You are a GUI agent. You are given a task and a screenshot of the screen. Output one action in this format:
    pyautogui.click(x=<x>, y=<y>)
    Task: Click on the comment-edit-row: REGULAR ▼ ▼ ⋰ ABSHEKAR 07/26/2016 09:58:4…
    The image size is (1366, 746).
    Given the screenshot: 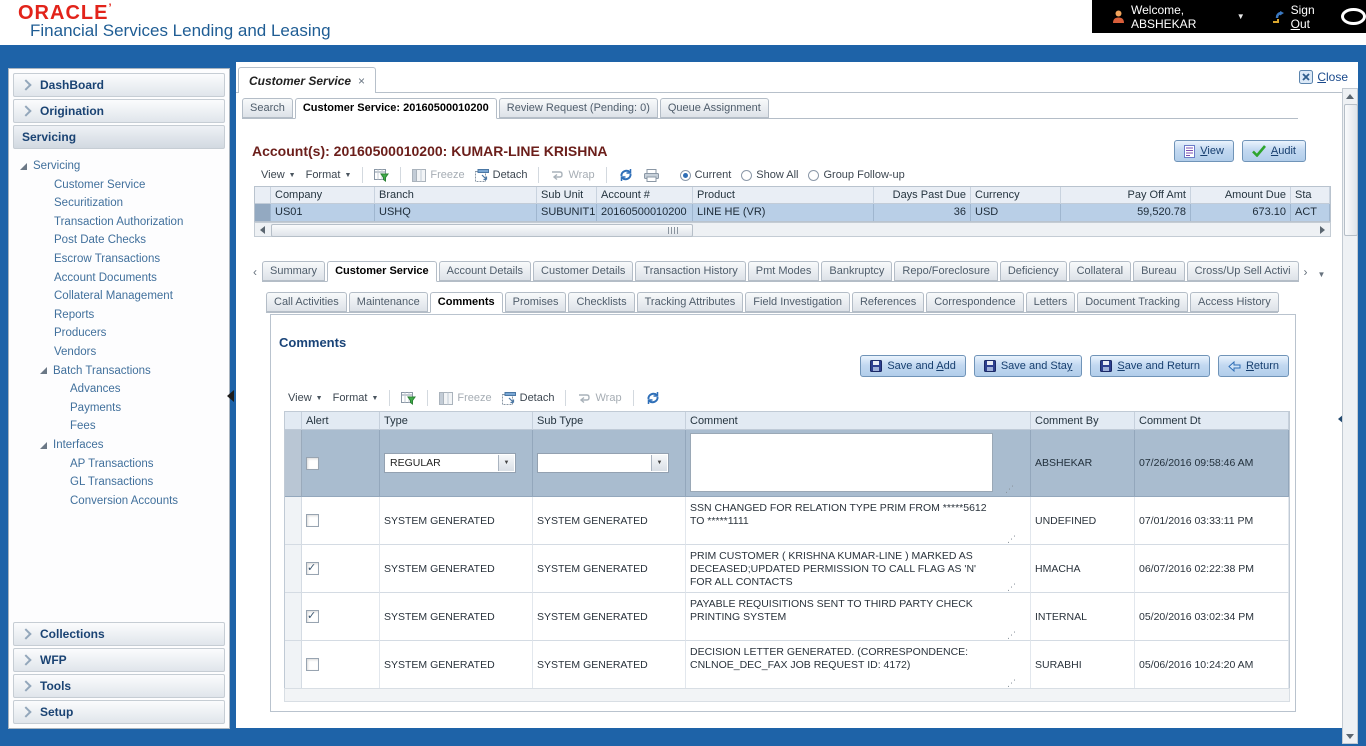 What is the action you would take?
    pyautogui.click(x=787, y=463)
    